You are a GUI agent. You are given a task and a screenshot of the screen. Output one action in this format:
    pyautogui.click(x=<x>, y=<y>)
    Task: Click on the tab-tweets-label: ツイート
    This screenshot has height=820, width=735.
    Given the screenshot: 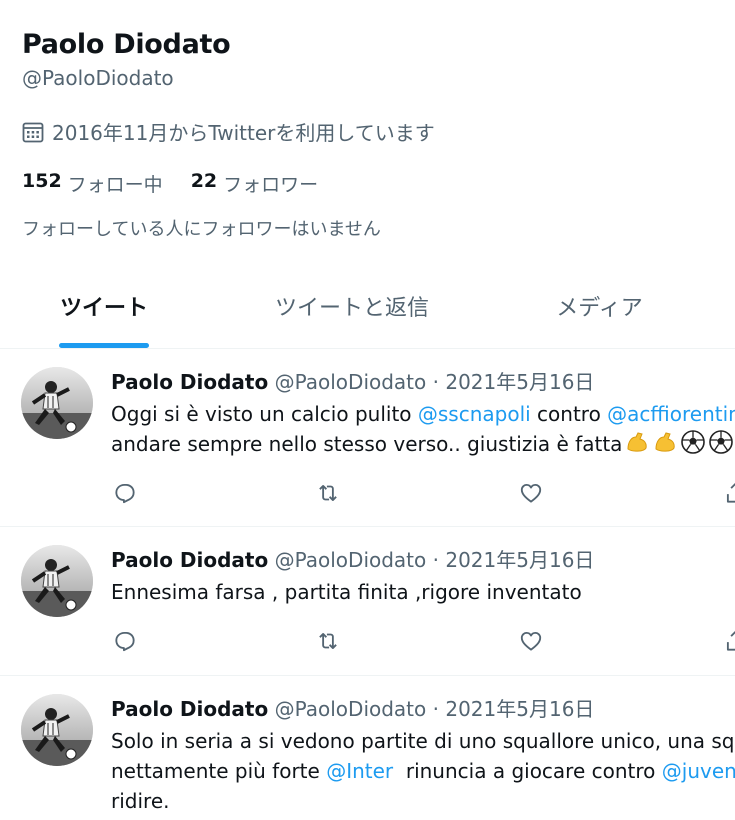 What is the action you would take?
    pyautogui.click(x=103, y=308)
    